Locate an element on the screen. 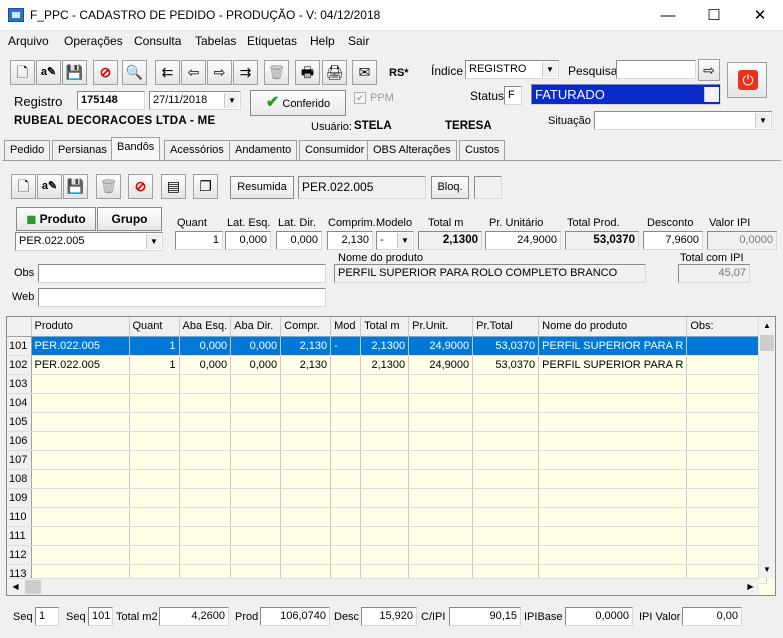 This screenshot has width=783, height=638. obs-field is located at coordinates (182, 273).